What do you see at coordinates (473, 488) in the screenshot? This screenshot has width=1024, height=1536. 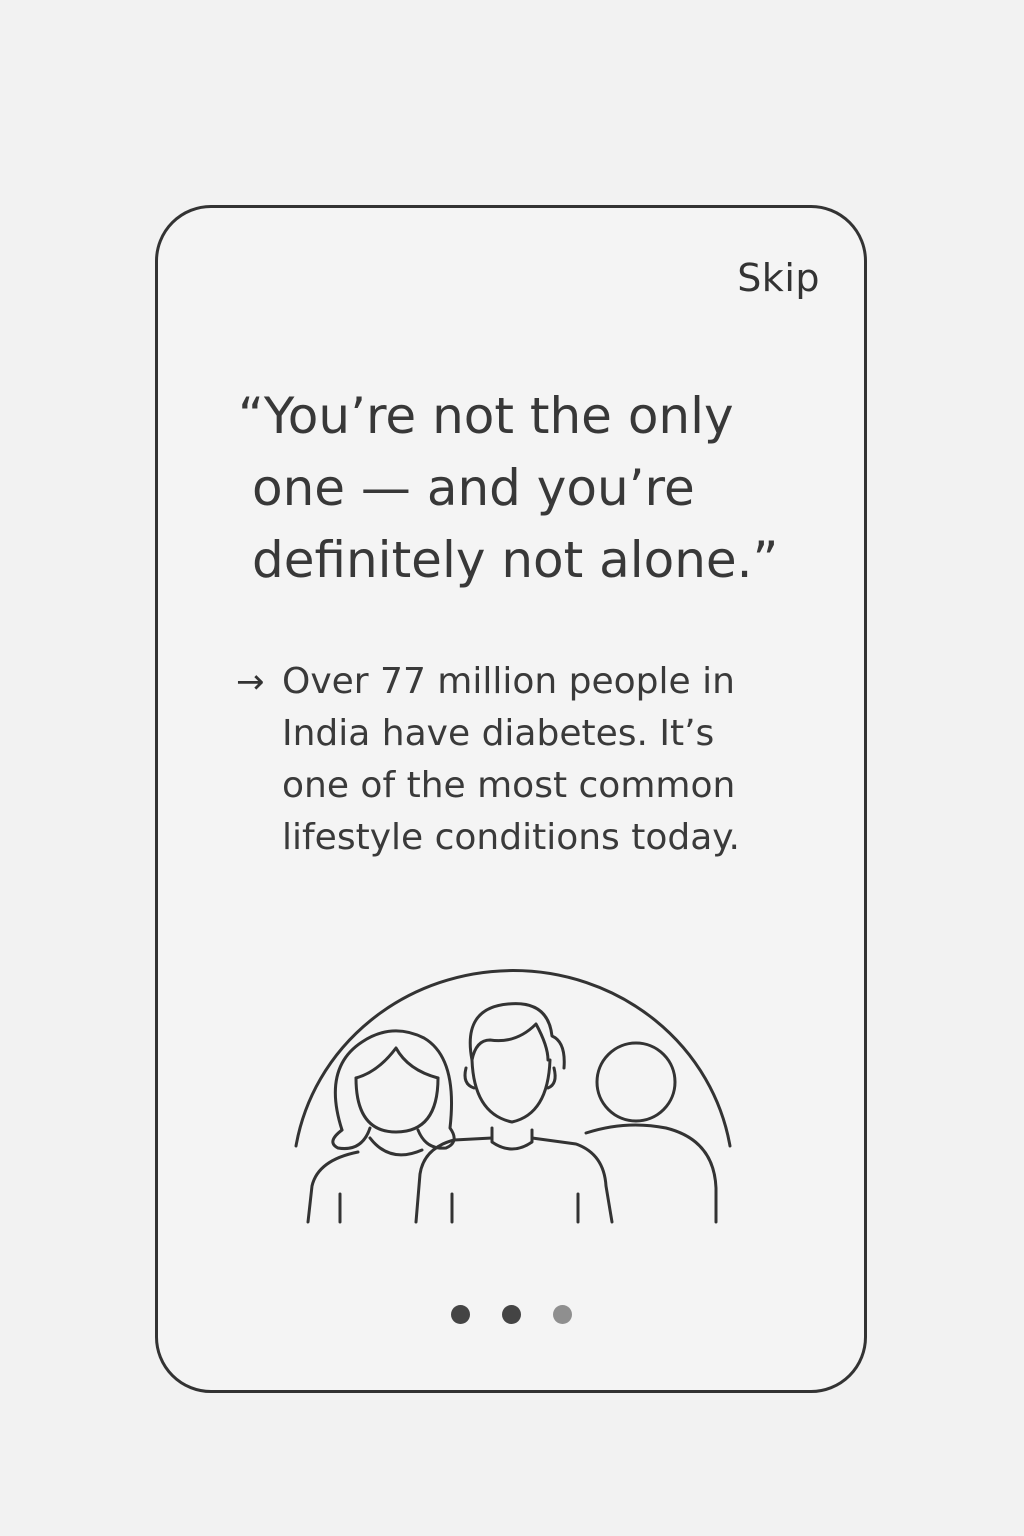 I see `headline-line-2: one — and you’re` at bounding box center [473, 488].